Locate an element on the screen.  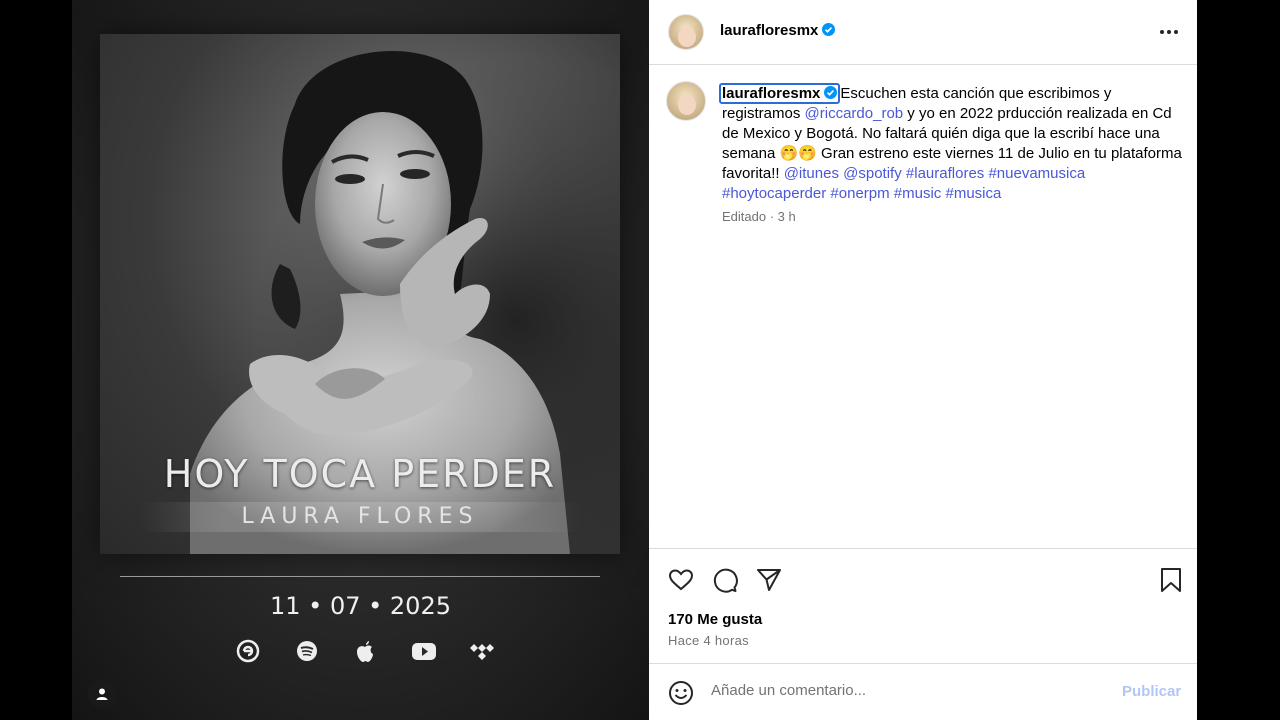
more-options-icon is located at coordinates (1169, 32).